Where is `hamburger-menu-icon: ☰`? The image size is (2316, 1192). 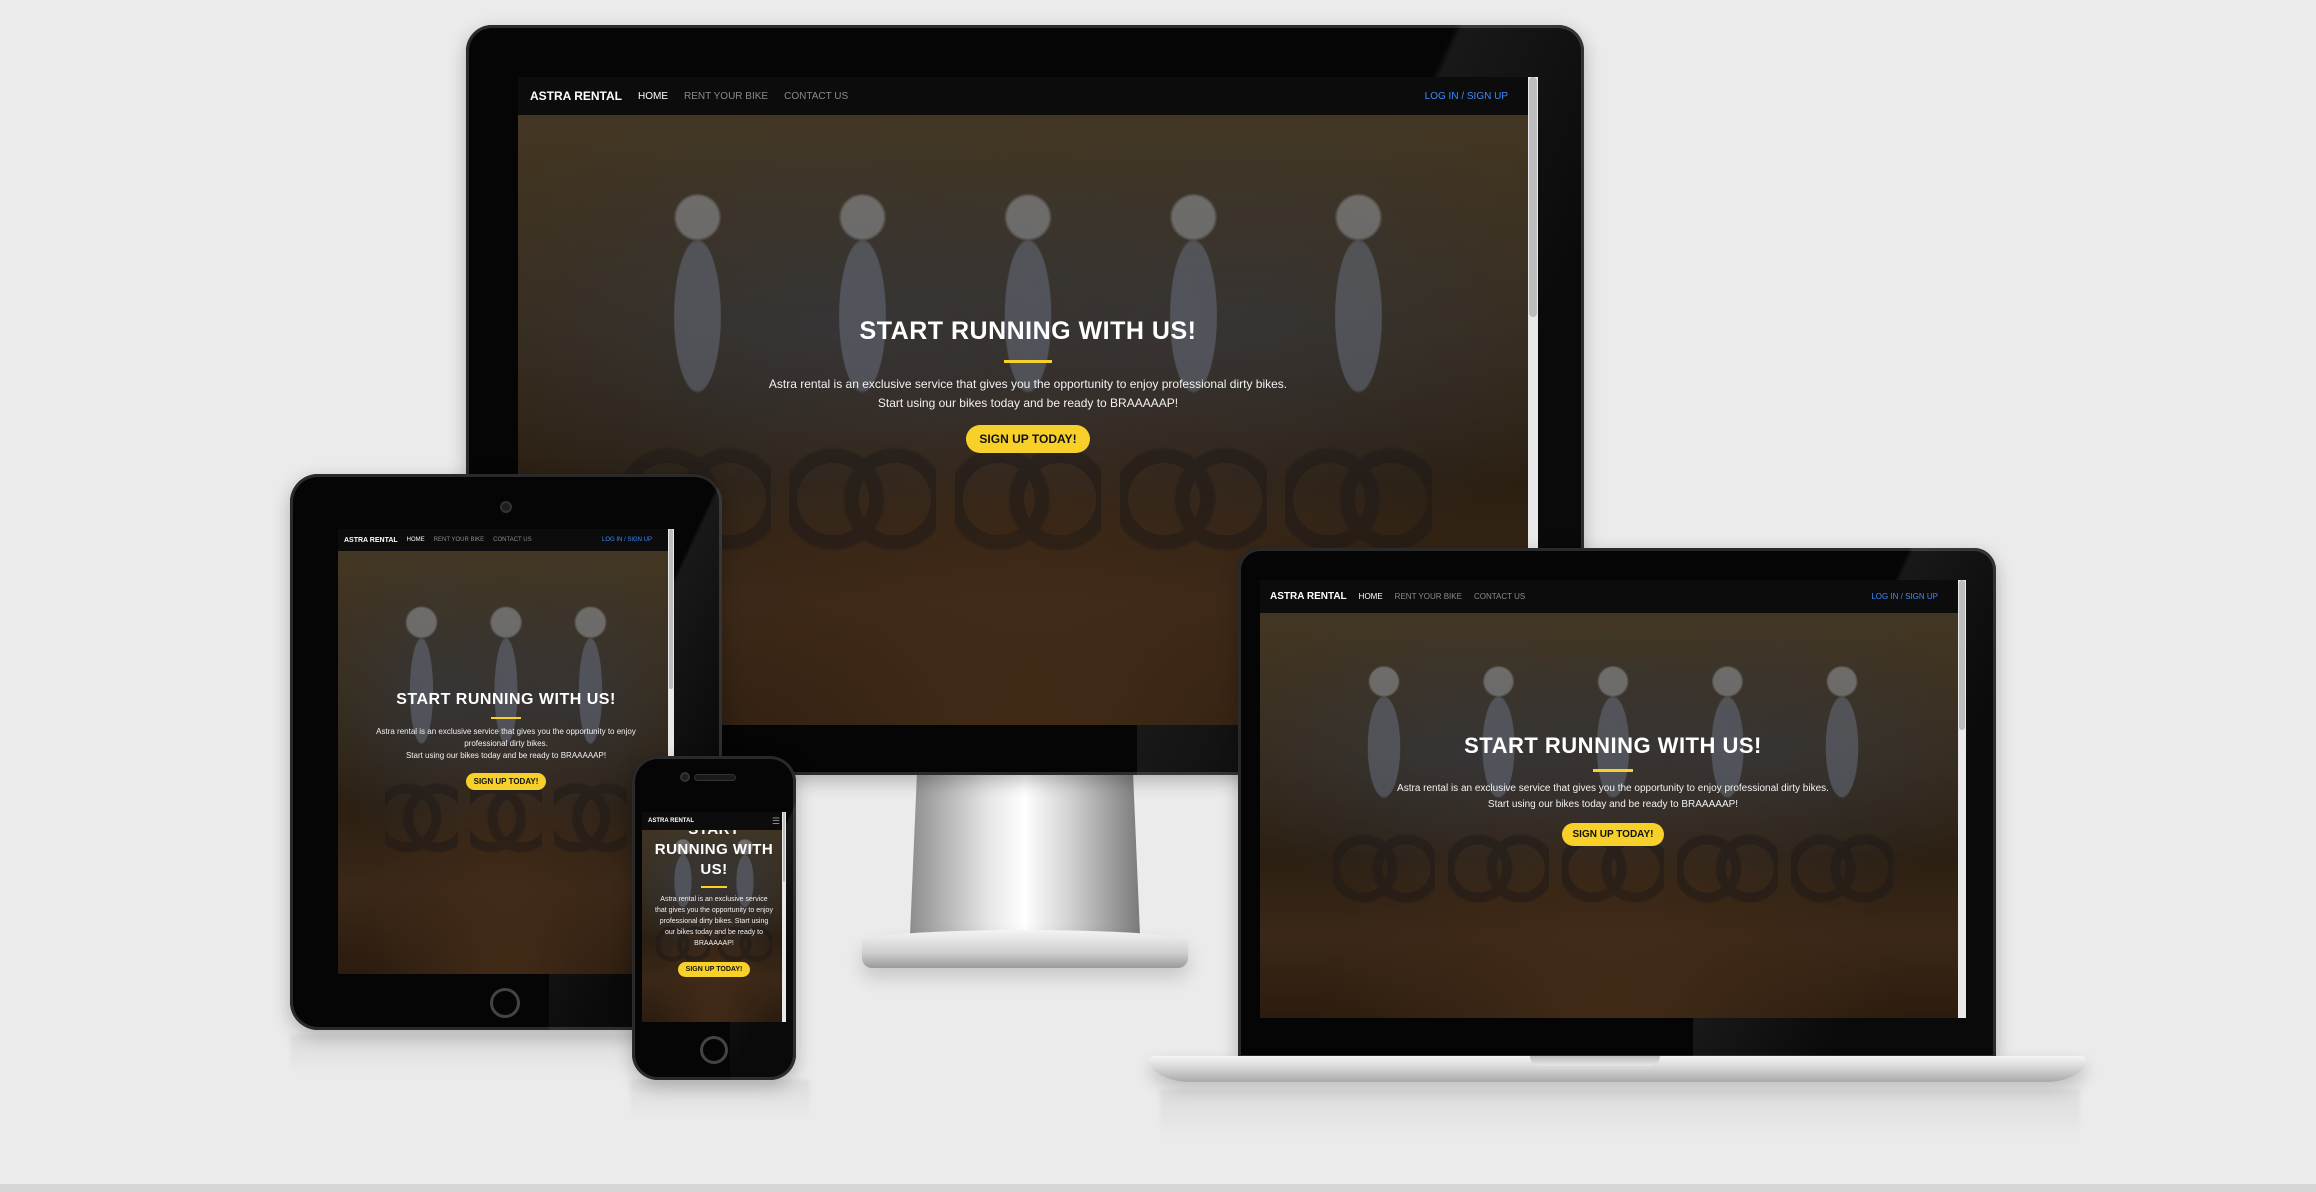
hamburger-menu-icon: ☰ is located at coordinates (776, 821).